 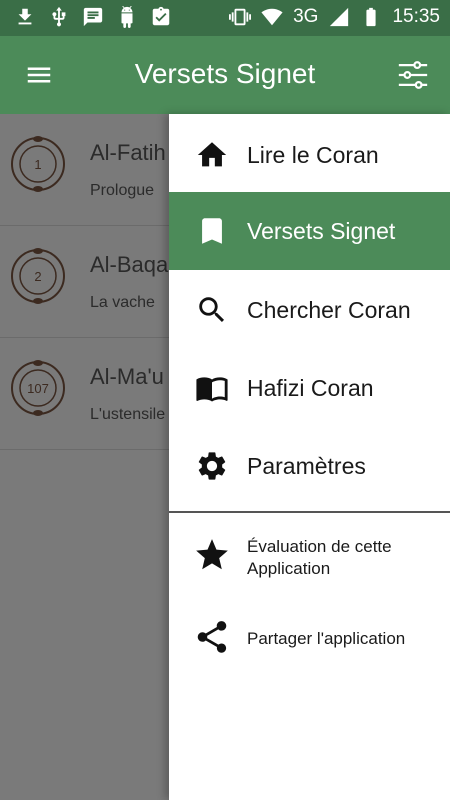 I want to click on network-type: 3G, so click(x=306, y=16).